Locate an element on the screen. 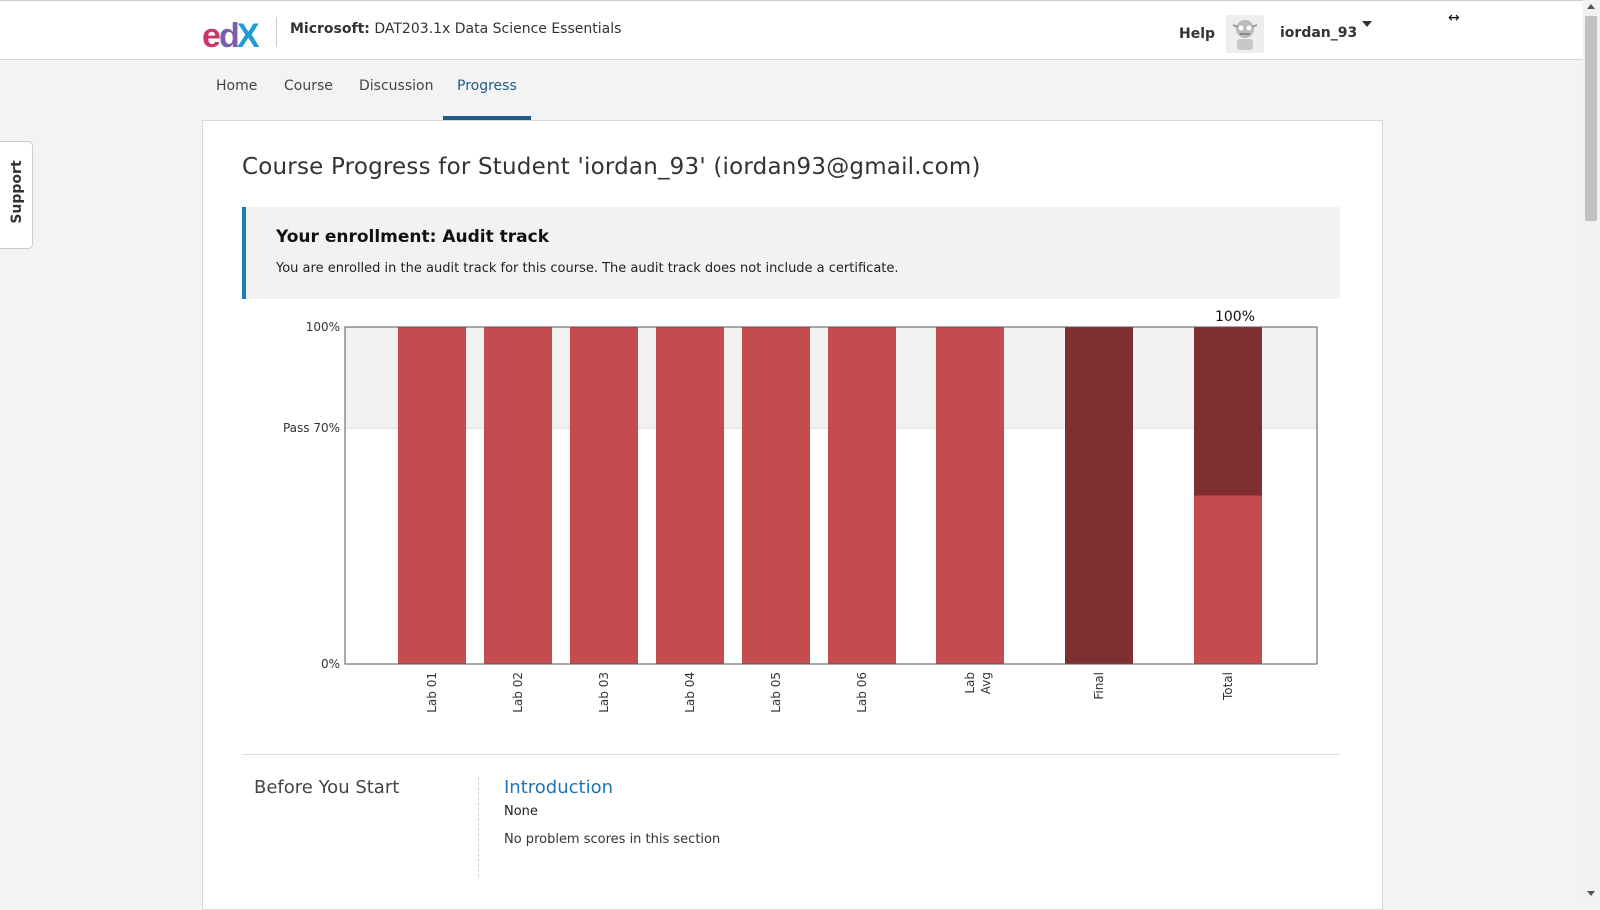 The height and width of the screenshot is (910, 1600). support-tab: Support is located at coordinates (16, 195).